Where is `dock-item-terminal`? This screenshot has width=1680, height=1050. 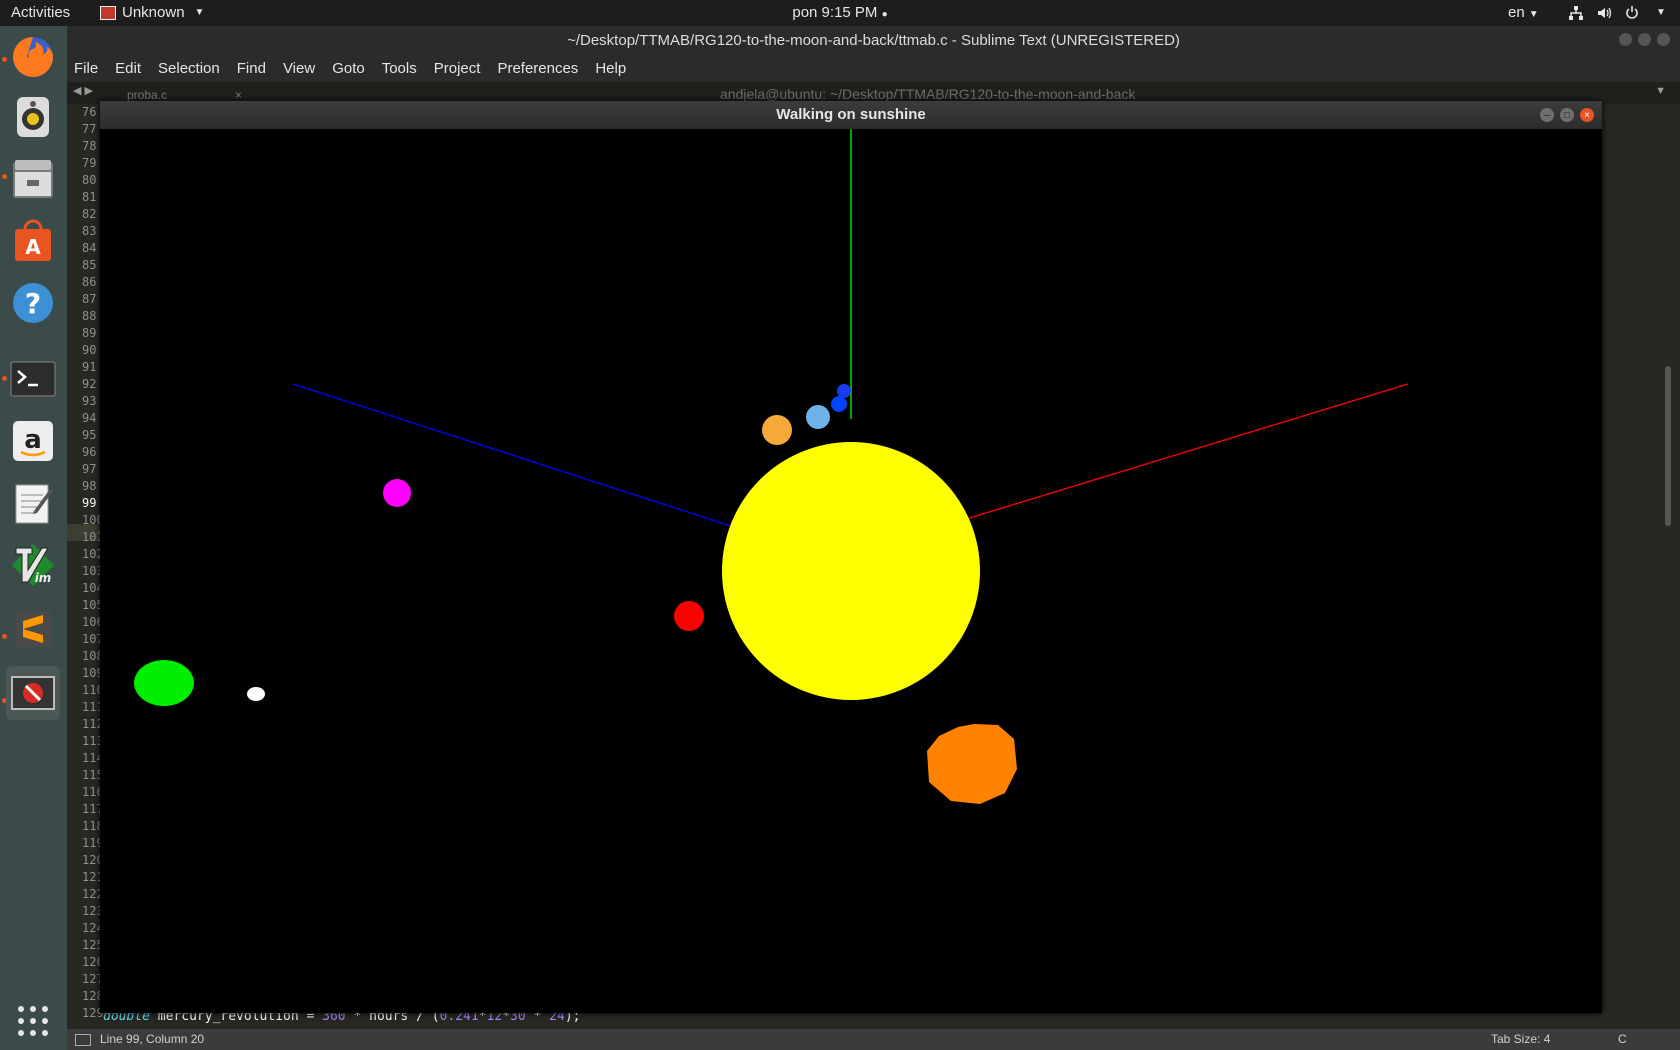 dock-item-terminal is located at coordinates (33, 379).